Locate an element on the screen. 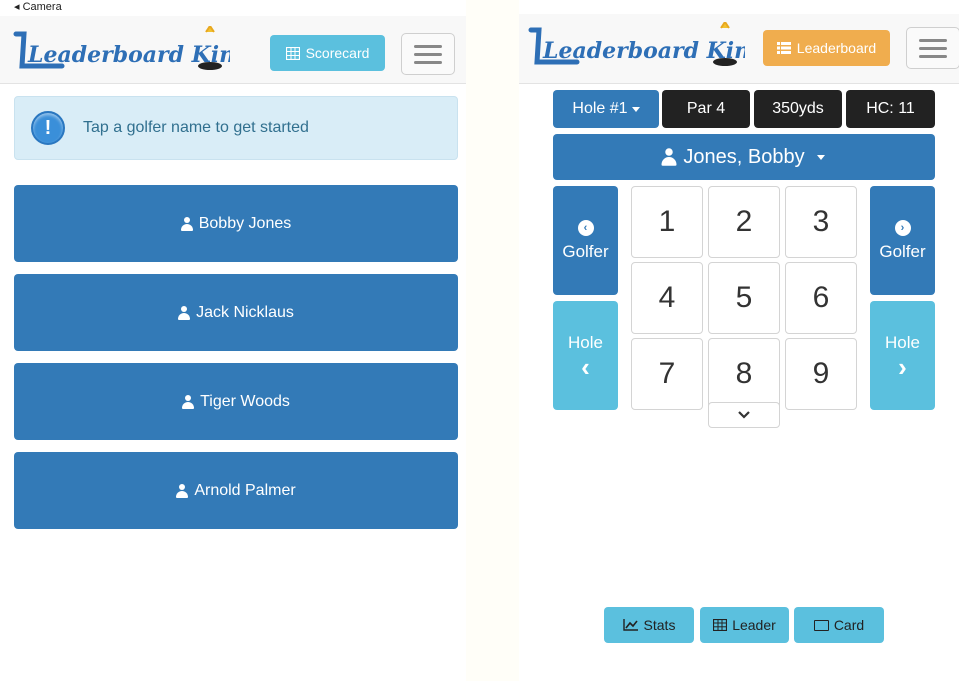  info-icon: ! is located at coordinates (48, 128).